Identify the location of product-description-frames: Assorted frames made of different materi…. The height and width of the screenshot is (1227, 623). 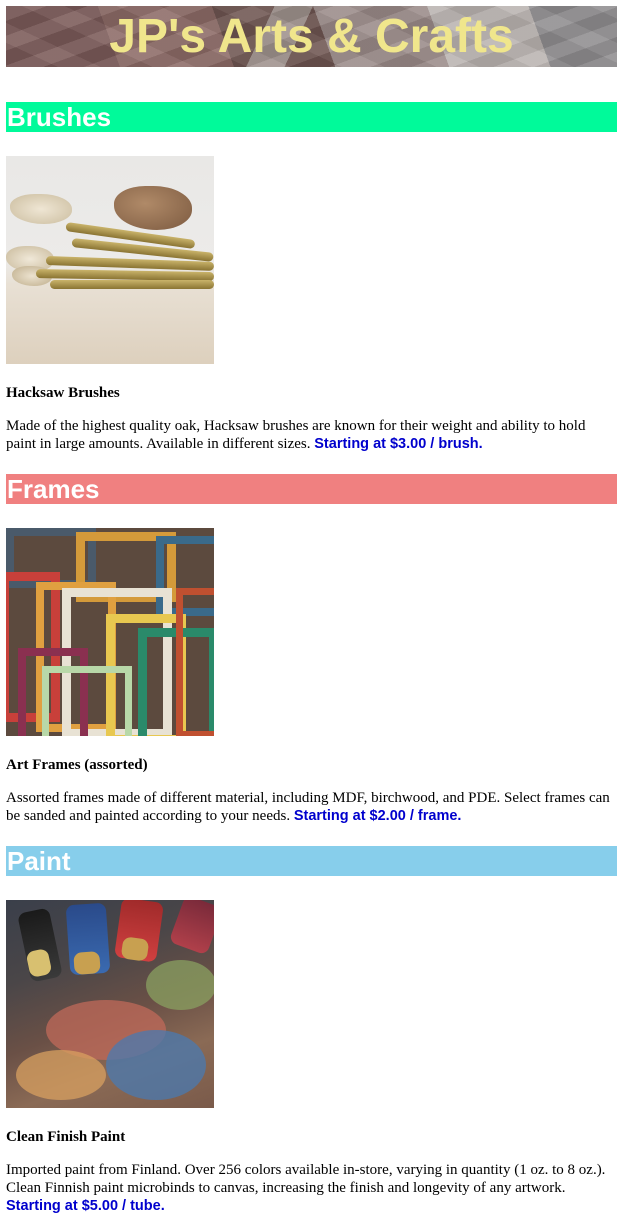
(311, 807).